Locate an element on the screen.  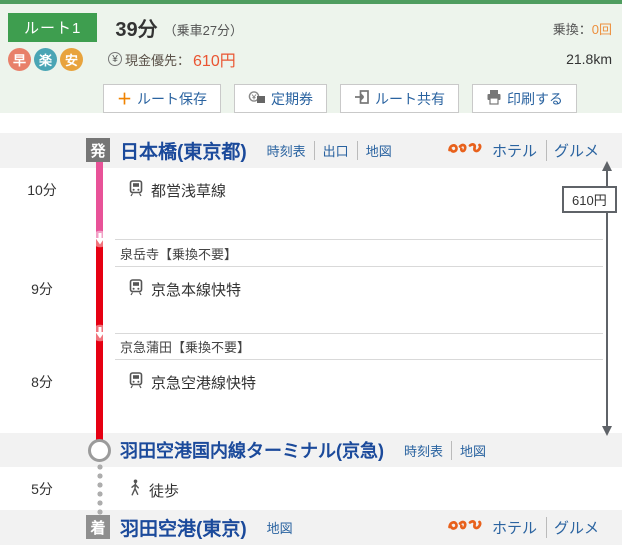
total-duration: 39分 is located at coordinates (136, 30).